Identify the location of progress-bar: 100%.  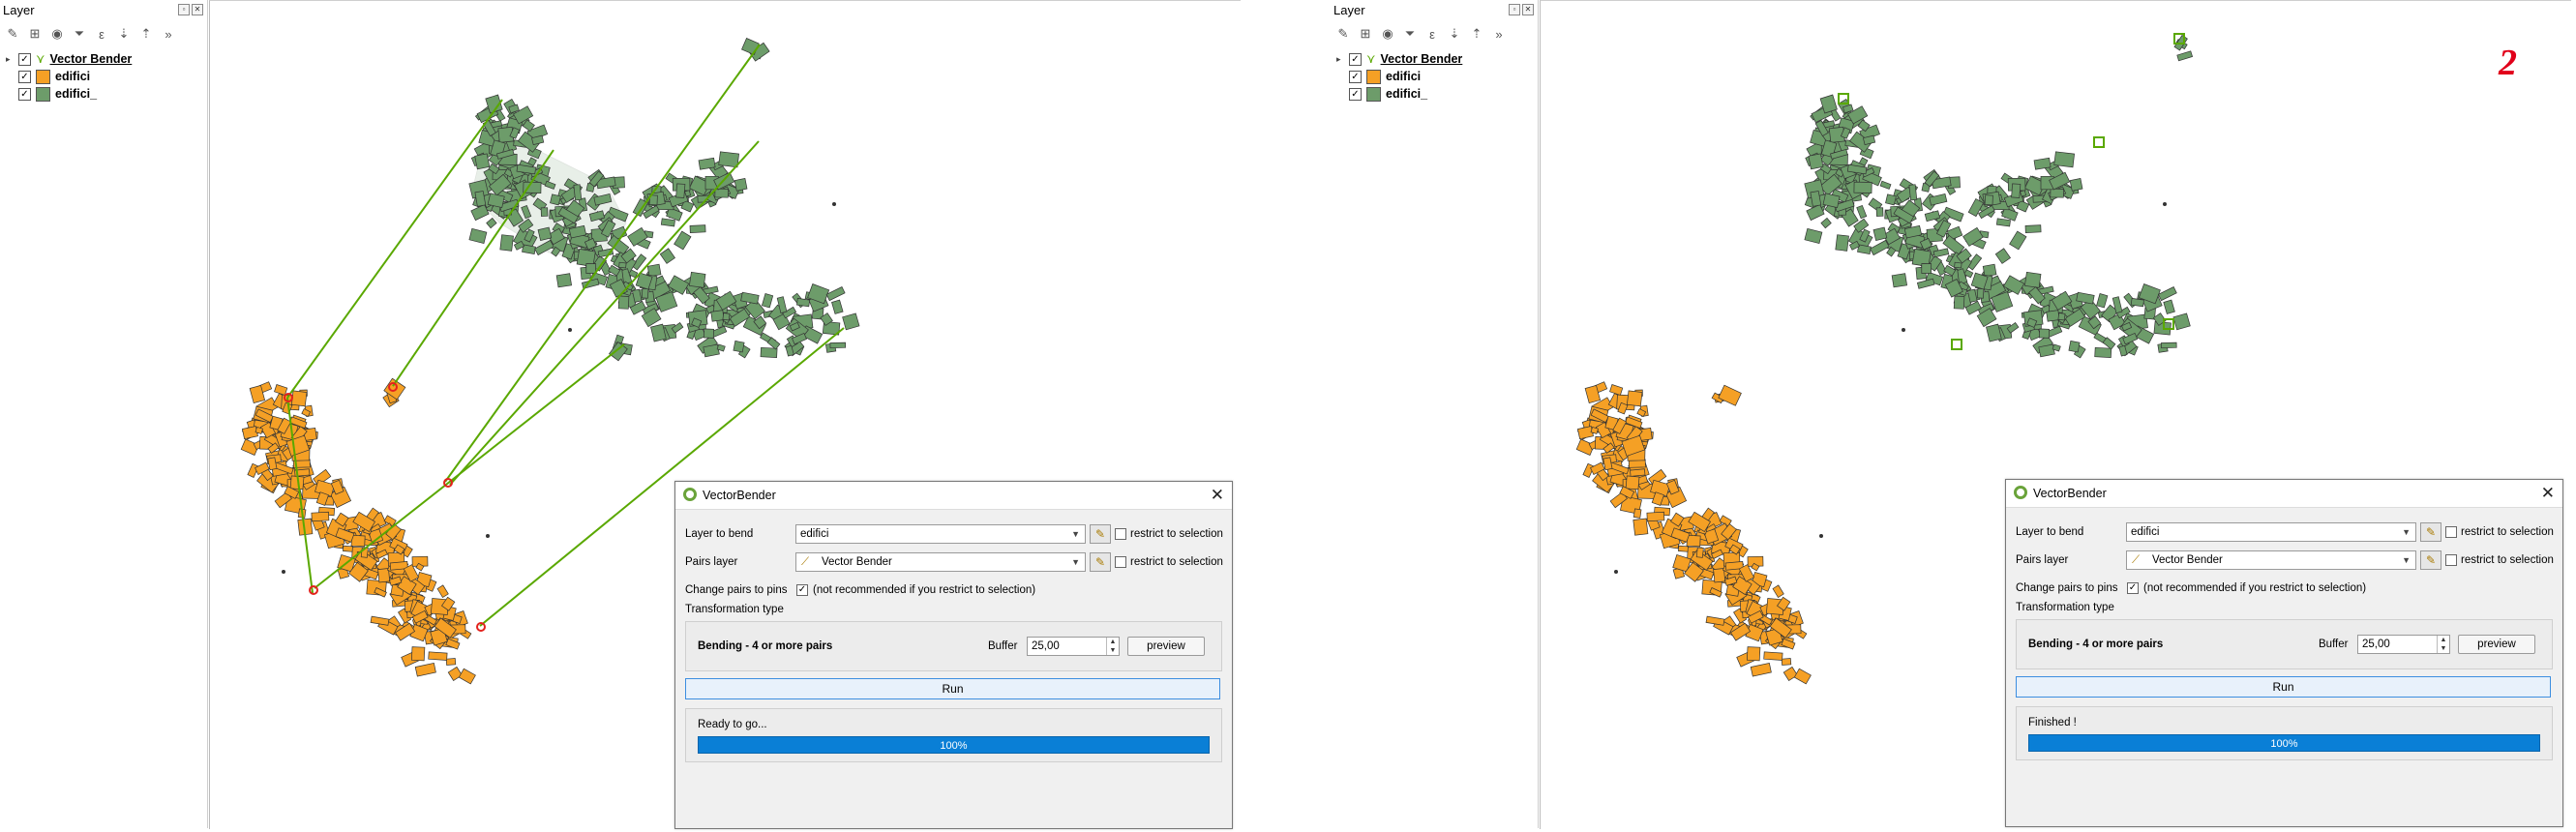
(954, 745).